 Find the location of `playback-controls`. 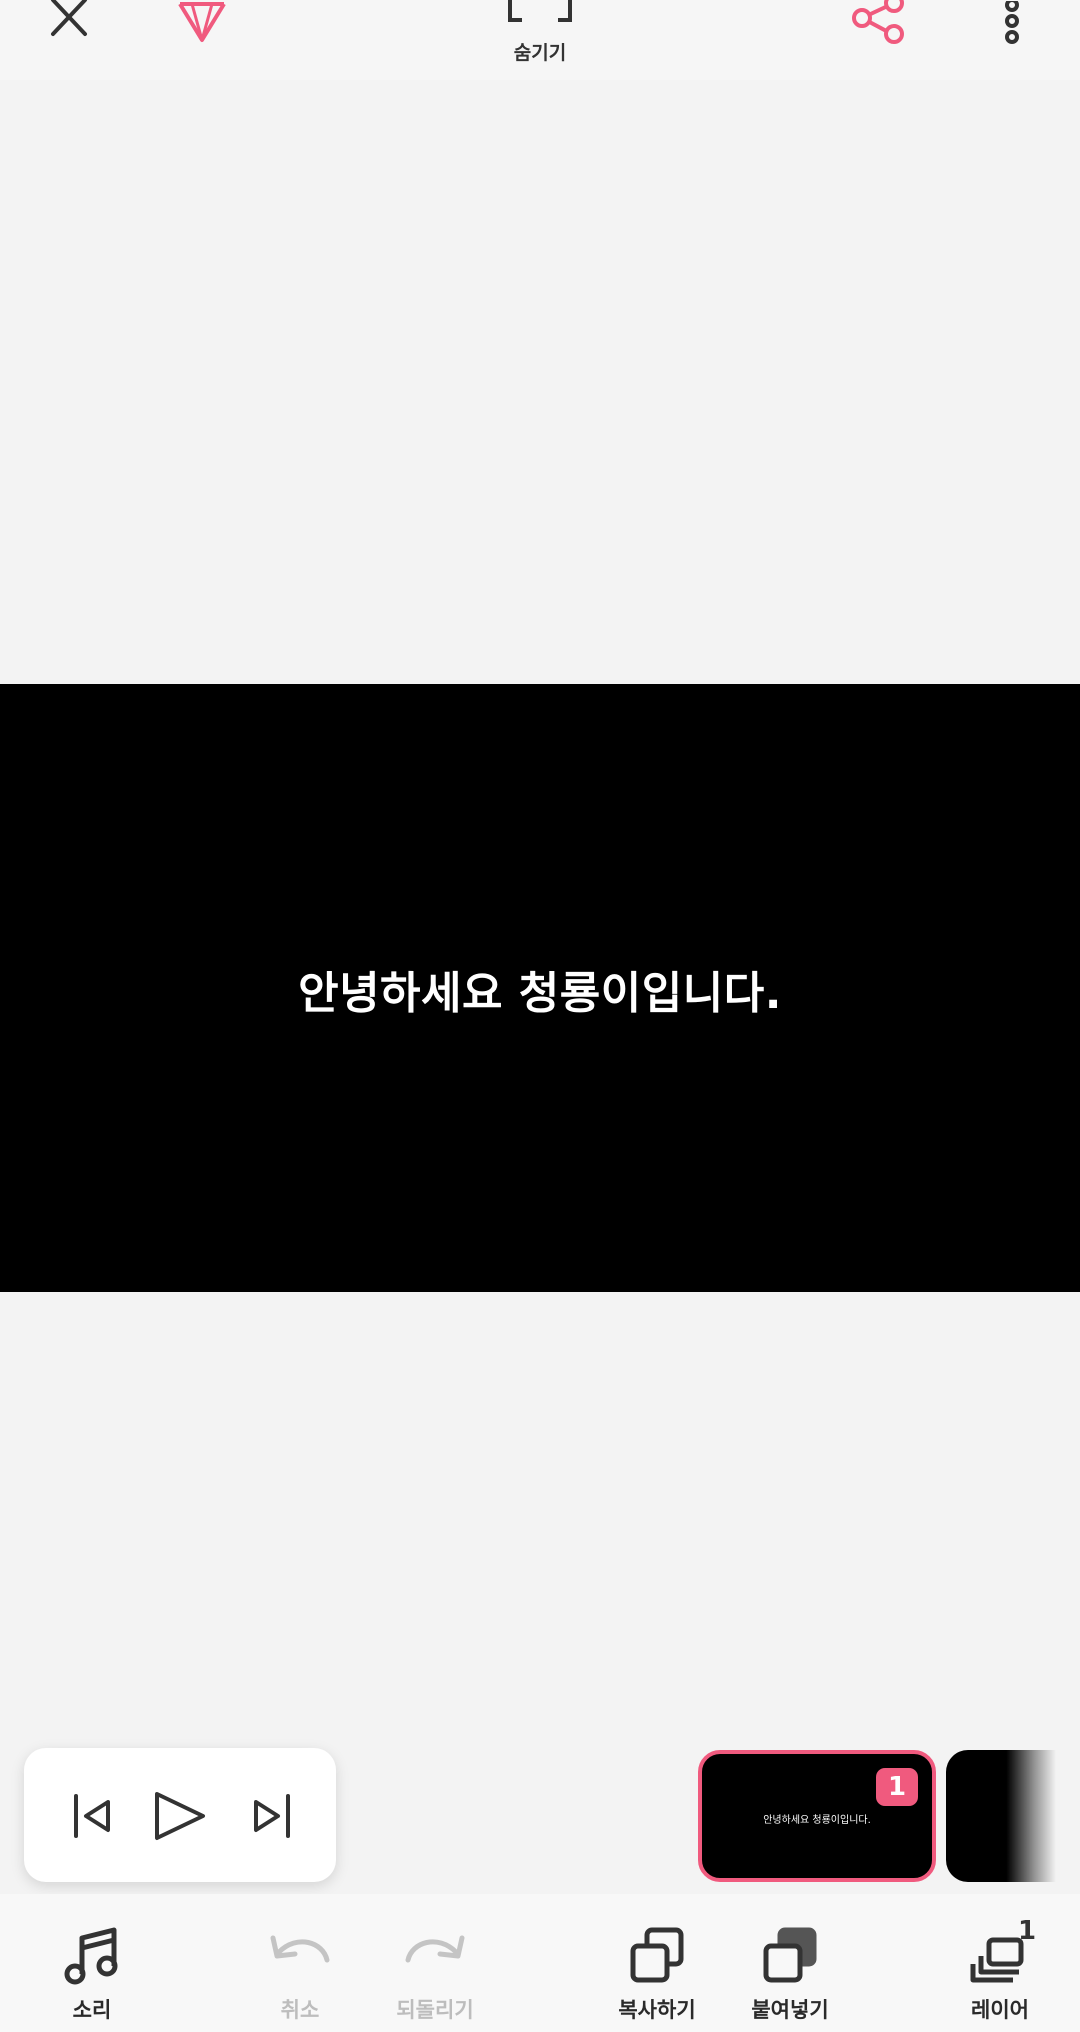

playback-controls is located at coordinates (180, 1815).